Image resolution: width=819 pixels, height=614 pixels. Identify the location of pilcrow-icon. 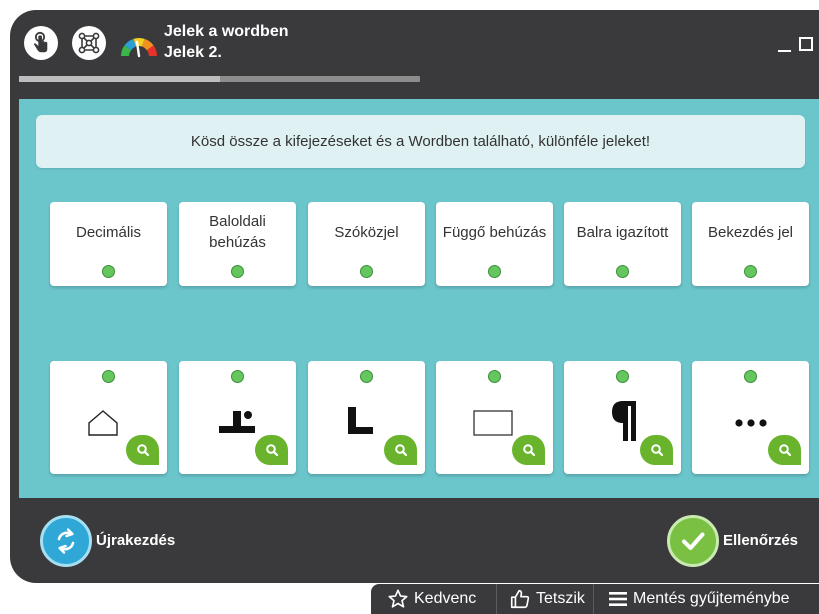
(624, 421).